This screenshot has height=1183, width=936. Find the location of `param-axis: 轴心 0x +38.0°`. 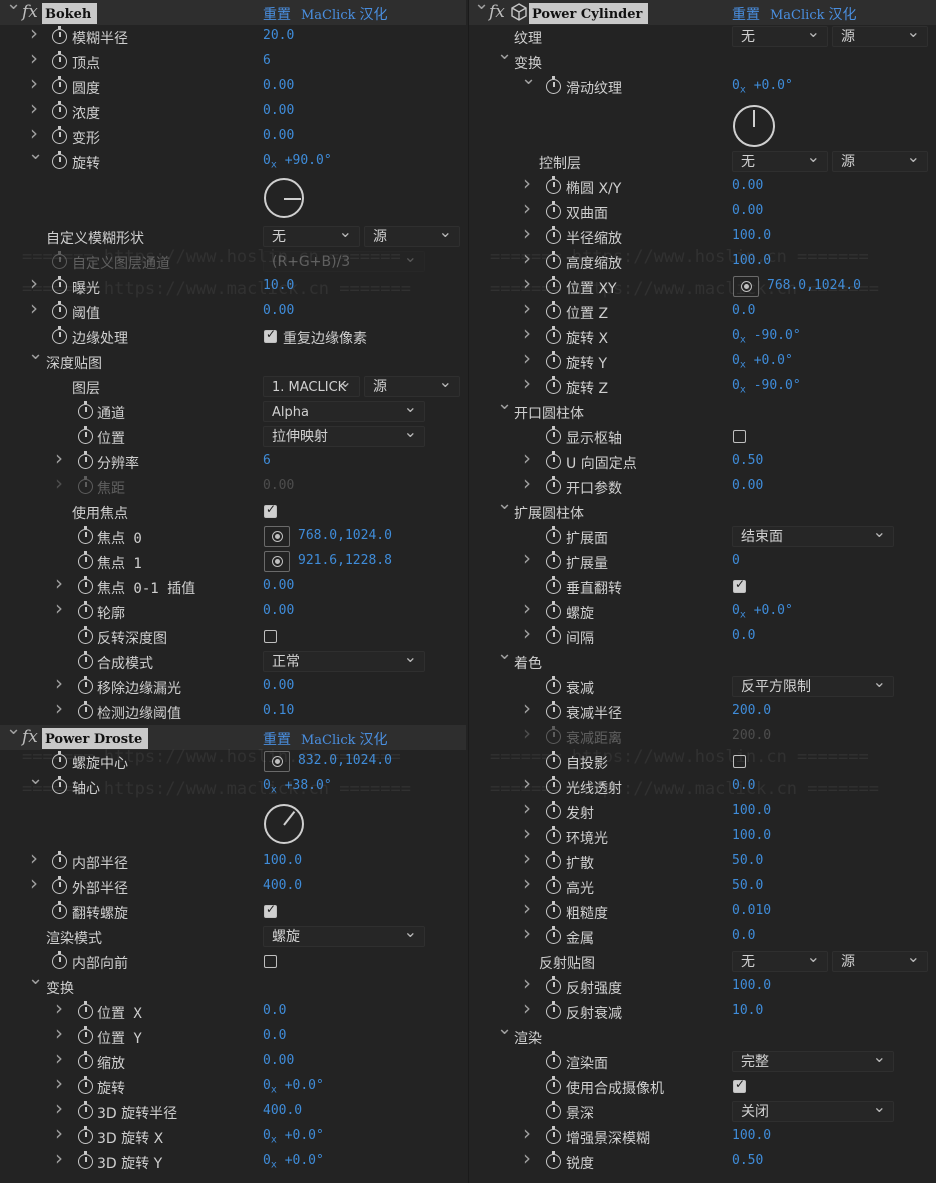

param-axis: 轴心 0x +38.0° is located at coordinates (233, 786).